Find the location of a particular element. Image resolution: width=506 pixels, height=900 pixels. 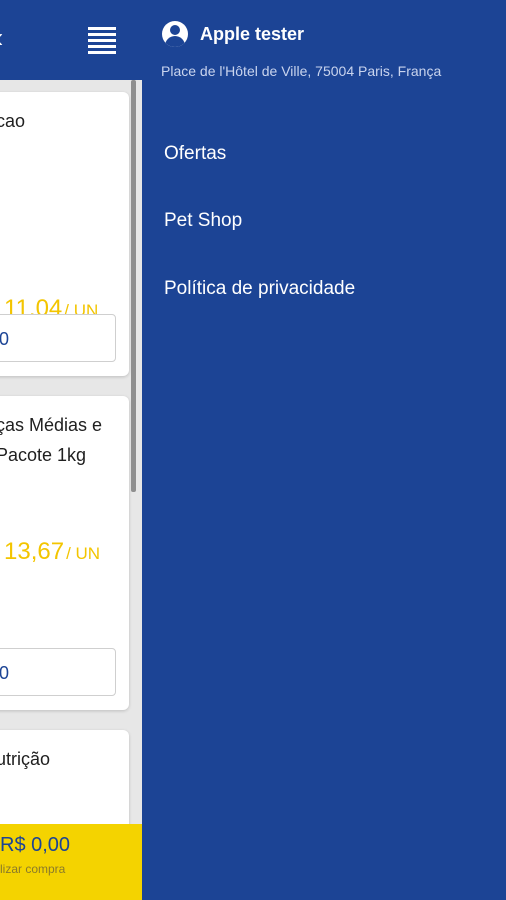

drawer-item-ofertas: Ofertas is located at coordinates (195, 154).